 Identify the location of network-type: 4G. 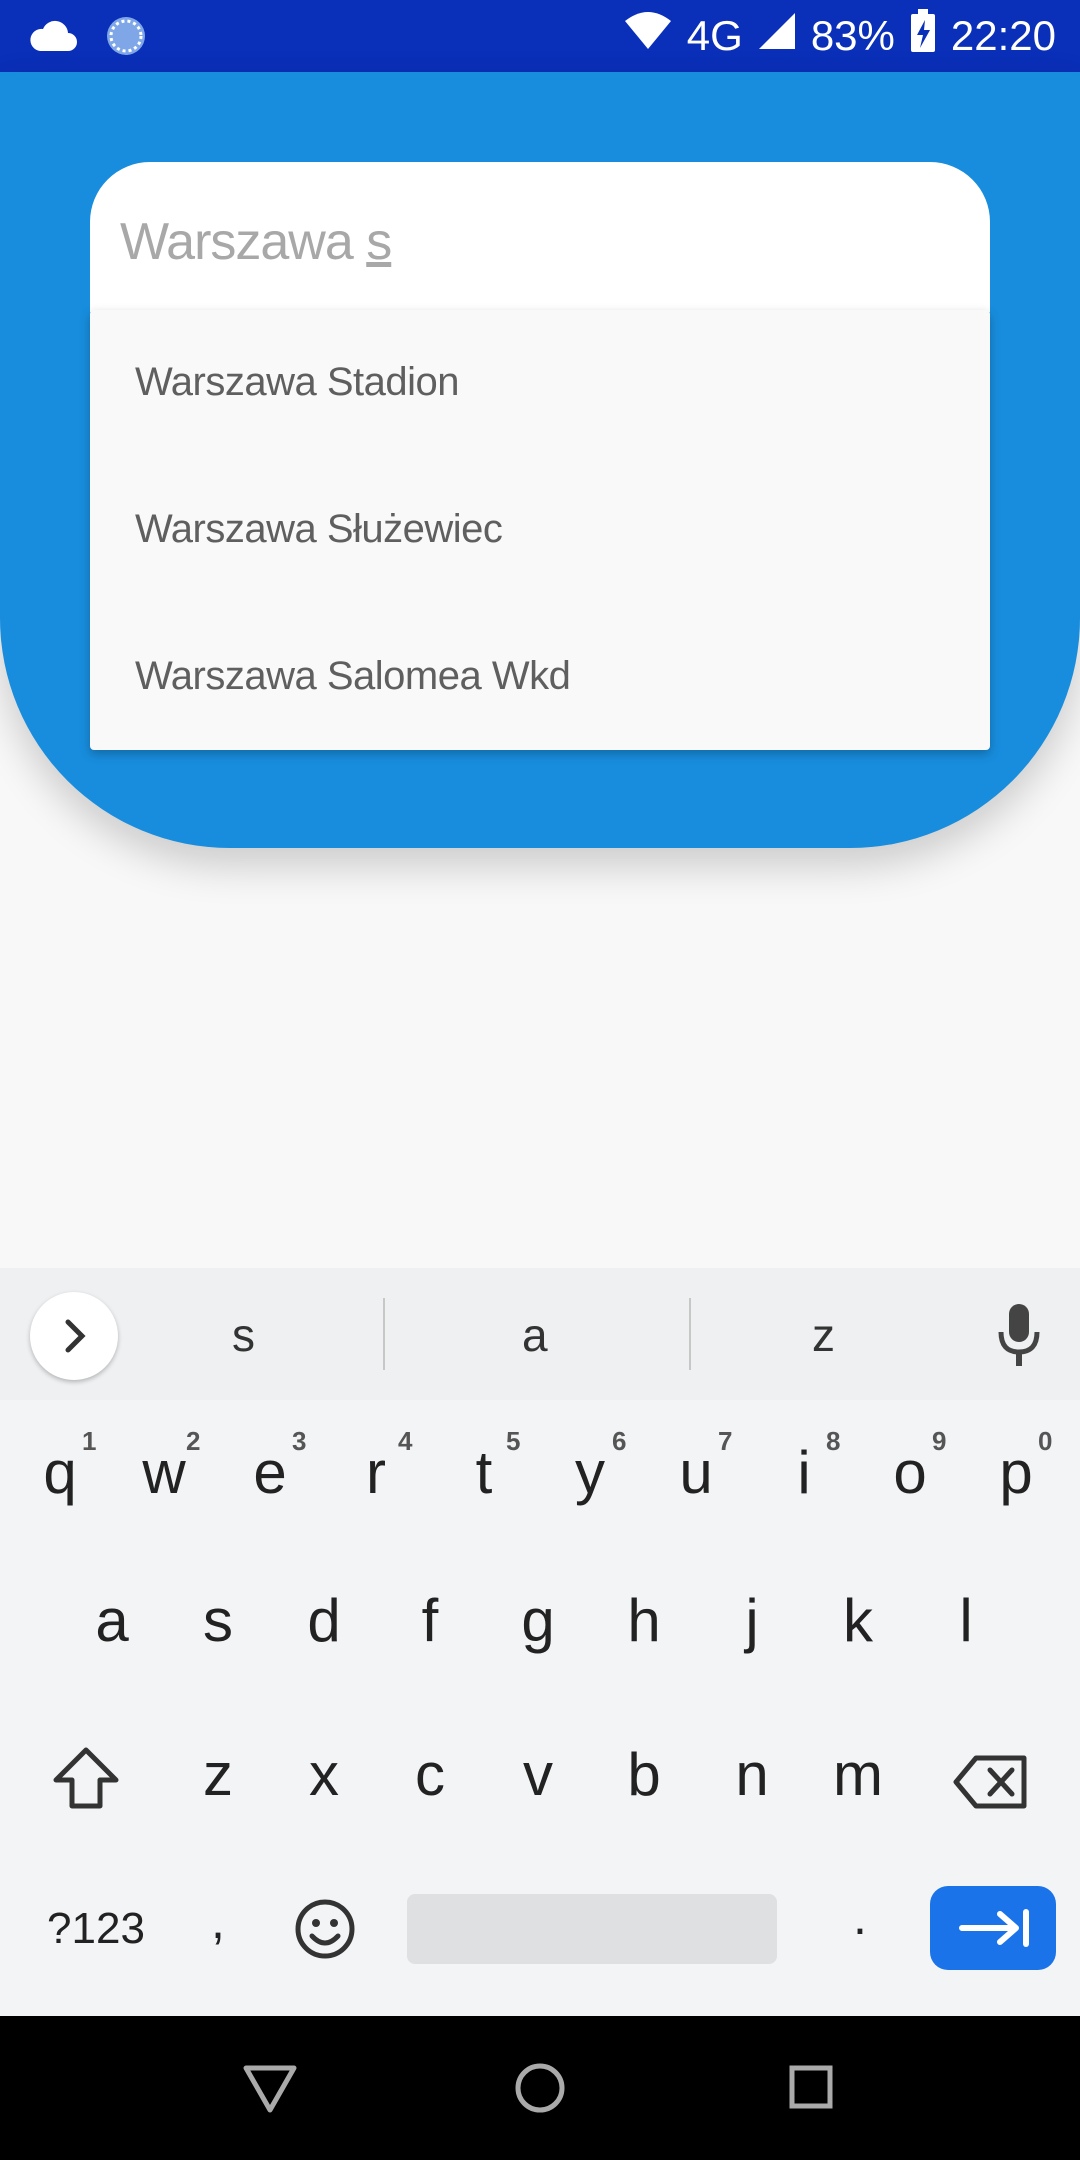
(714, 35).